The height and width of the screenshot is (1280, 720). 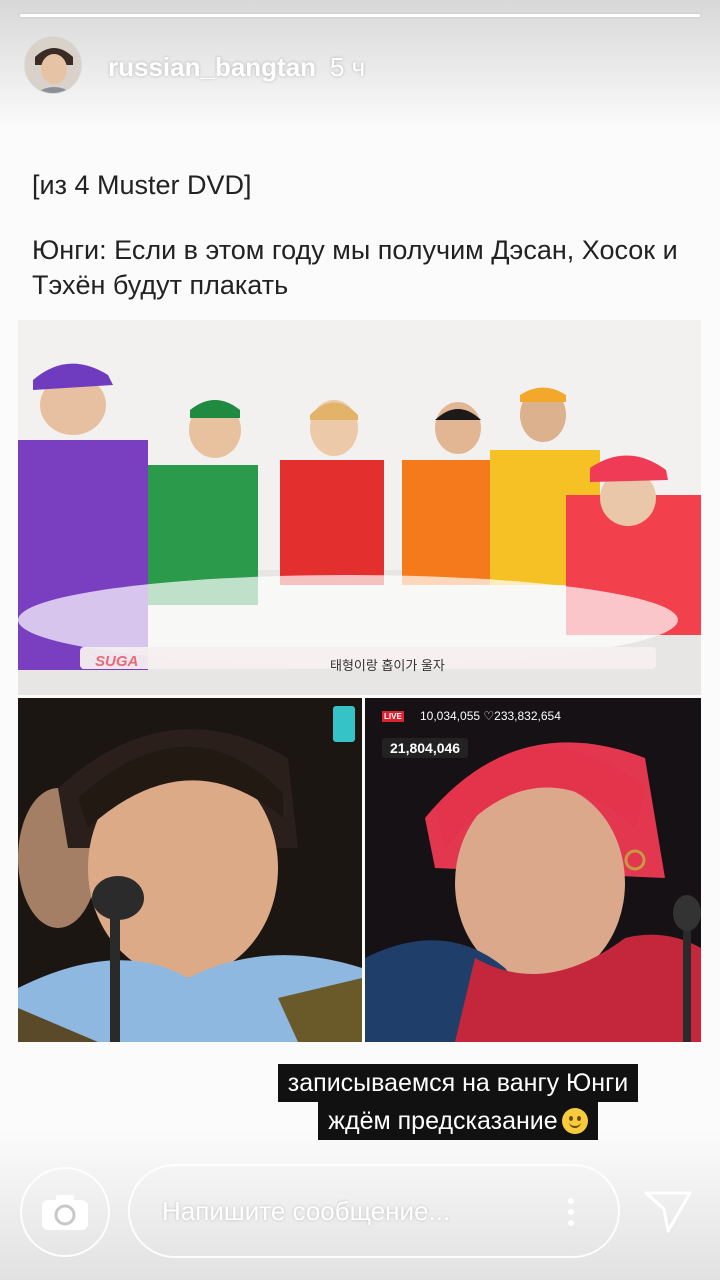 I want to click on crying-photo-left, so click(x=190, y=870).